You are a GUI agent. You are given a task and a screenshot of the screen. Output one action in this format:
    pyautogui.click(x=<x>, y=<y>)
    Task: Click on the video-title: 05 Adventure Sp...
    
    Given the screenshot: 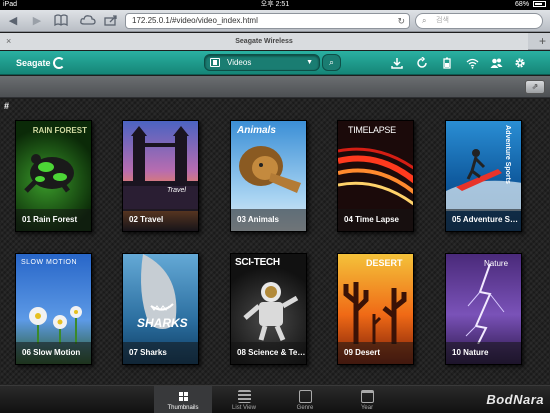 What is the action you would take?
    pyautogui.click(x=483, y=220)
    